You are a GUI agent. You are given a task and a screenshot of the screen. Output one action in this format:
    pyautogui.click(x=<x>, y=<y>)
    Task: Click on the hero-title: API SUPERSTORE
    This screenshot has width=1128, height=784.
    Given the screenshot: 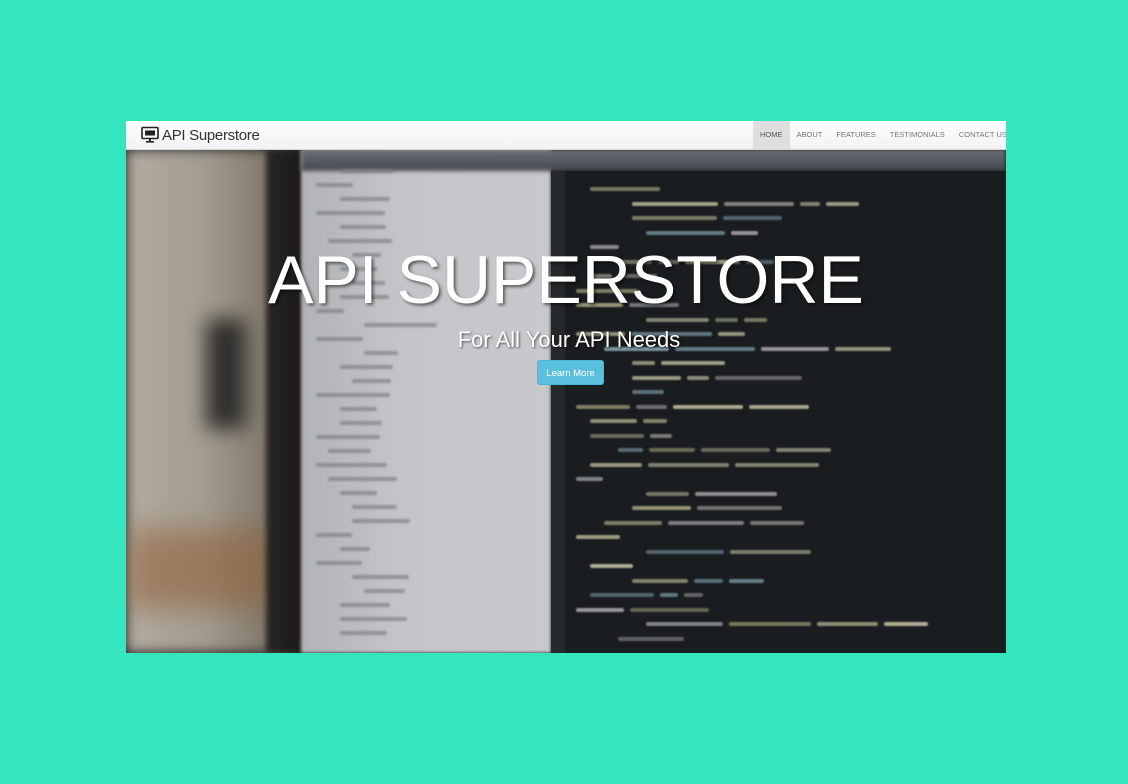 What is the action you would take?
    pyautogui.click(x=566, y=280)
    